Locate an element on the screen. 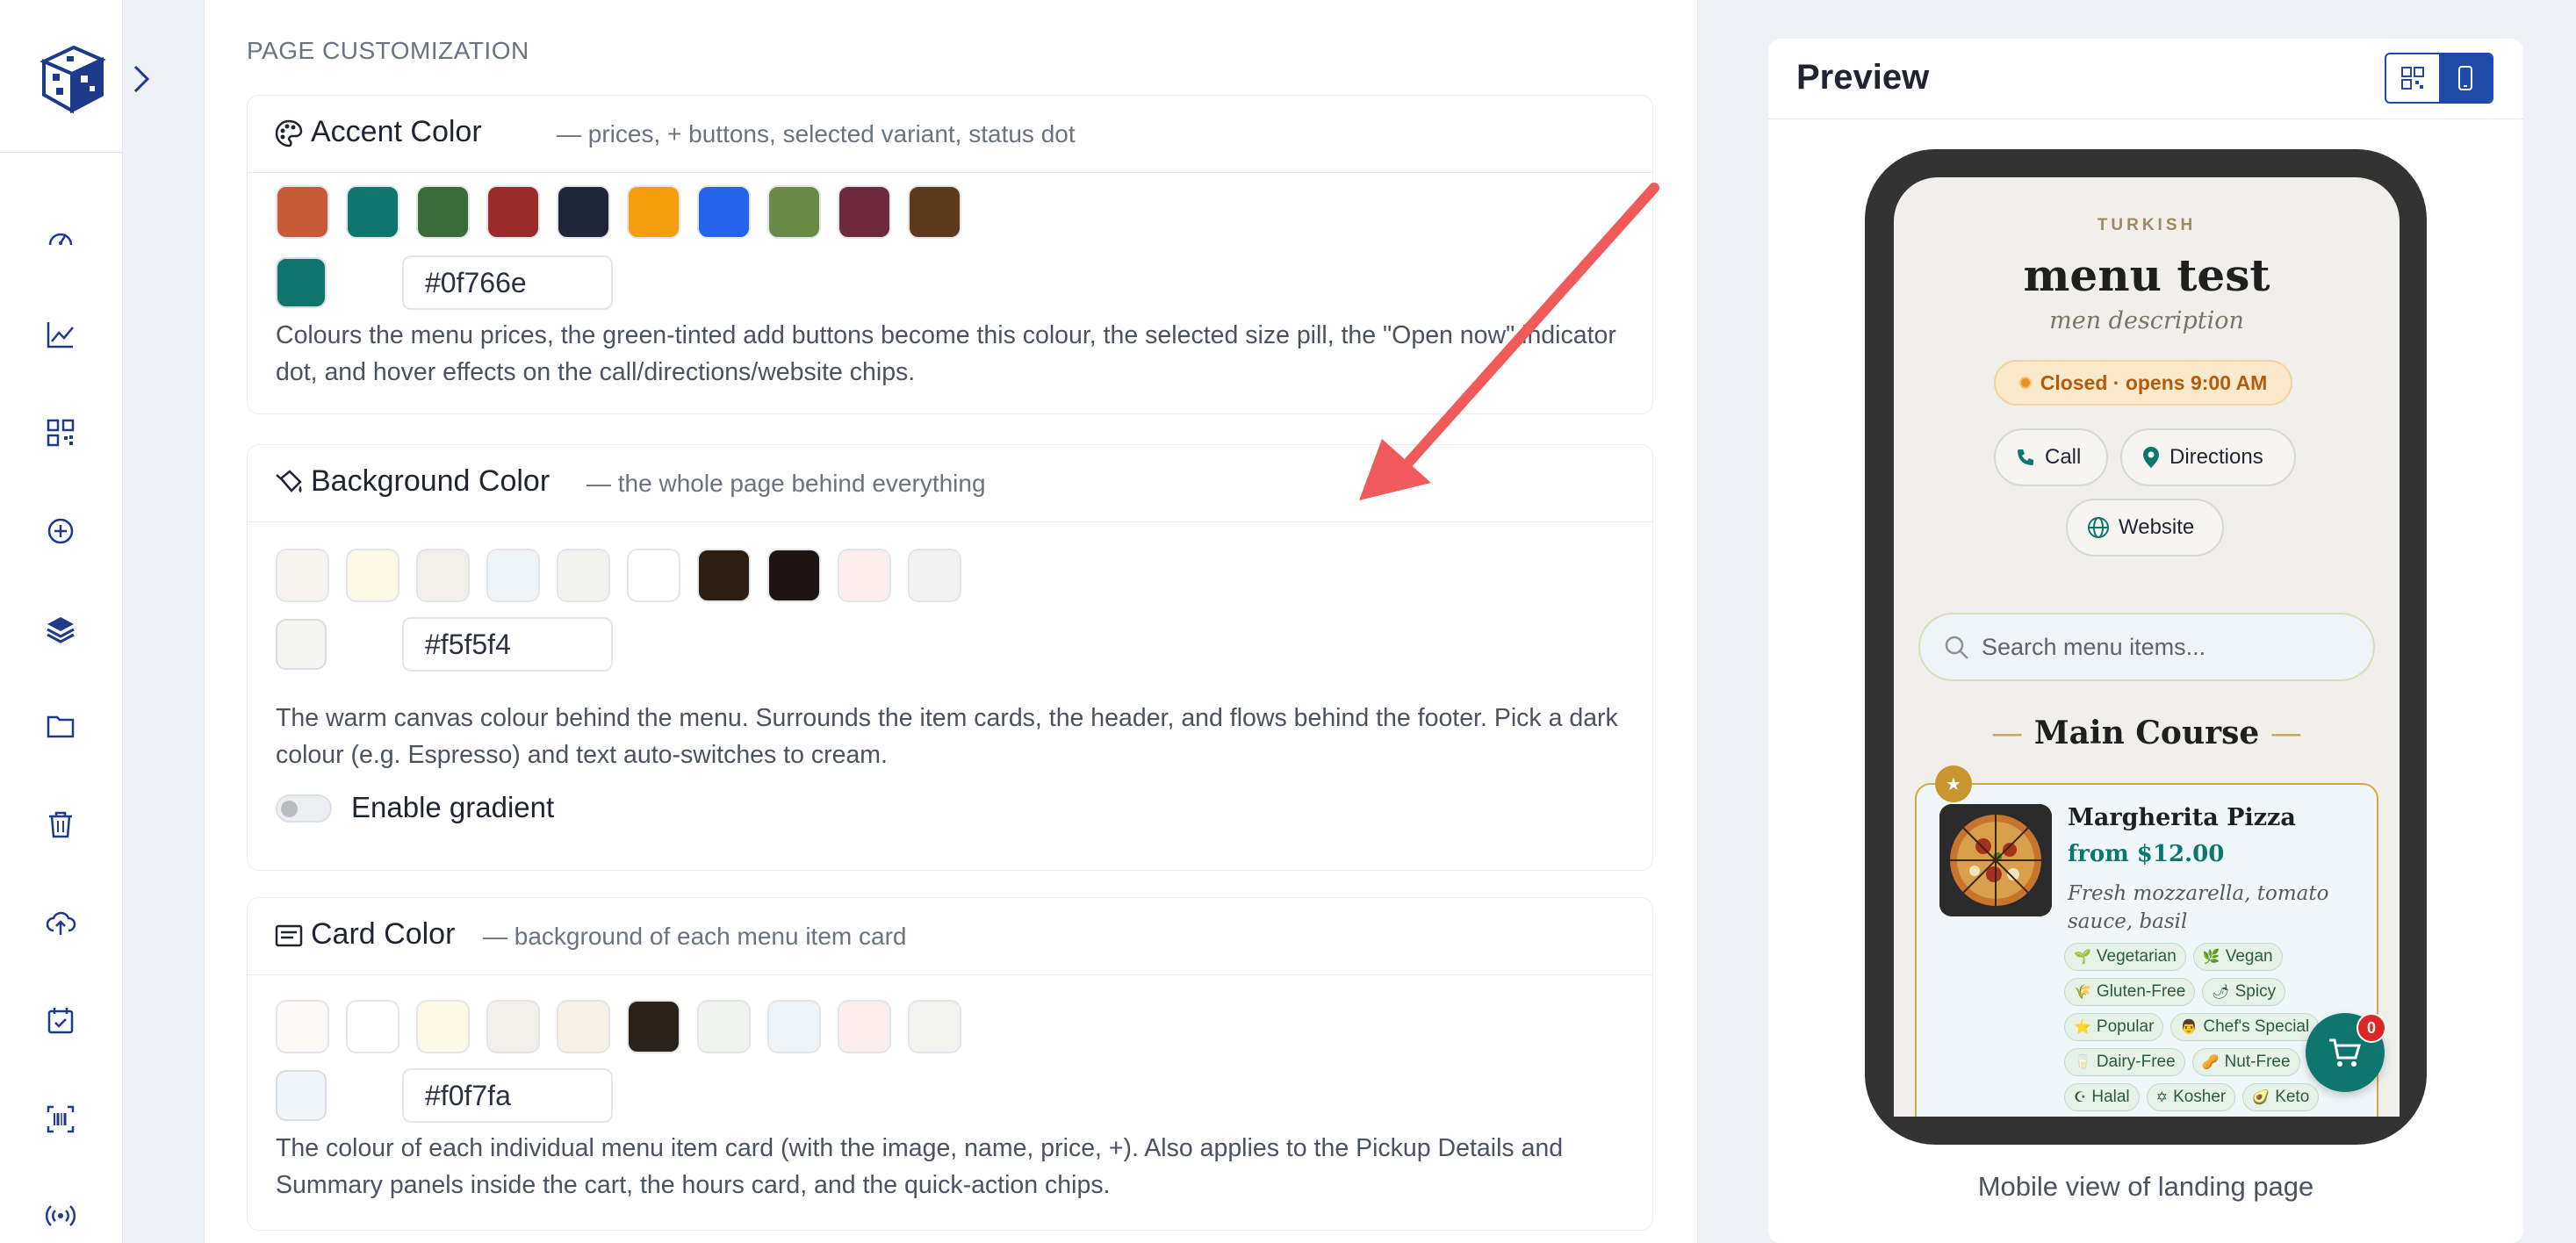 This screenshot has height=1243, width=2576. tag-icon: 🌱 is located at coordinates (2082, 957).